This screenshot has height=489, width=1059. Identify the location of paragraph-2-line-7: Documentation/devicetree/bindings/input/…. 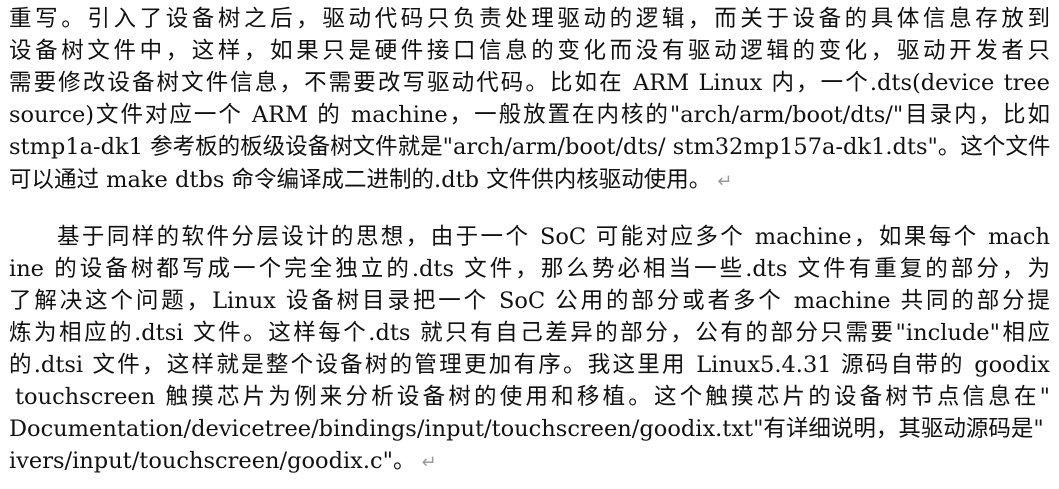
(529, 429).